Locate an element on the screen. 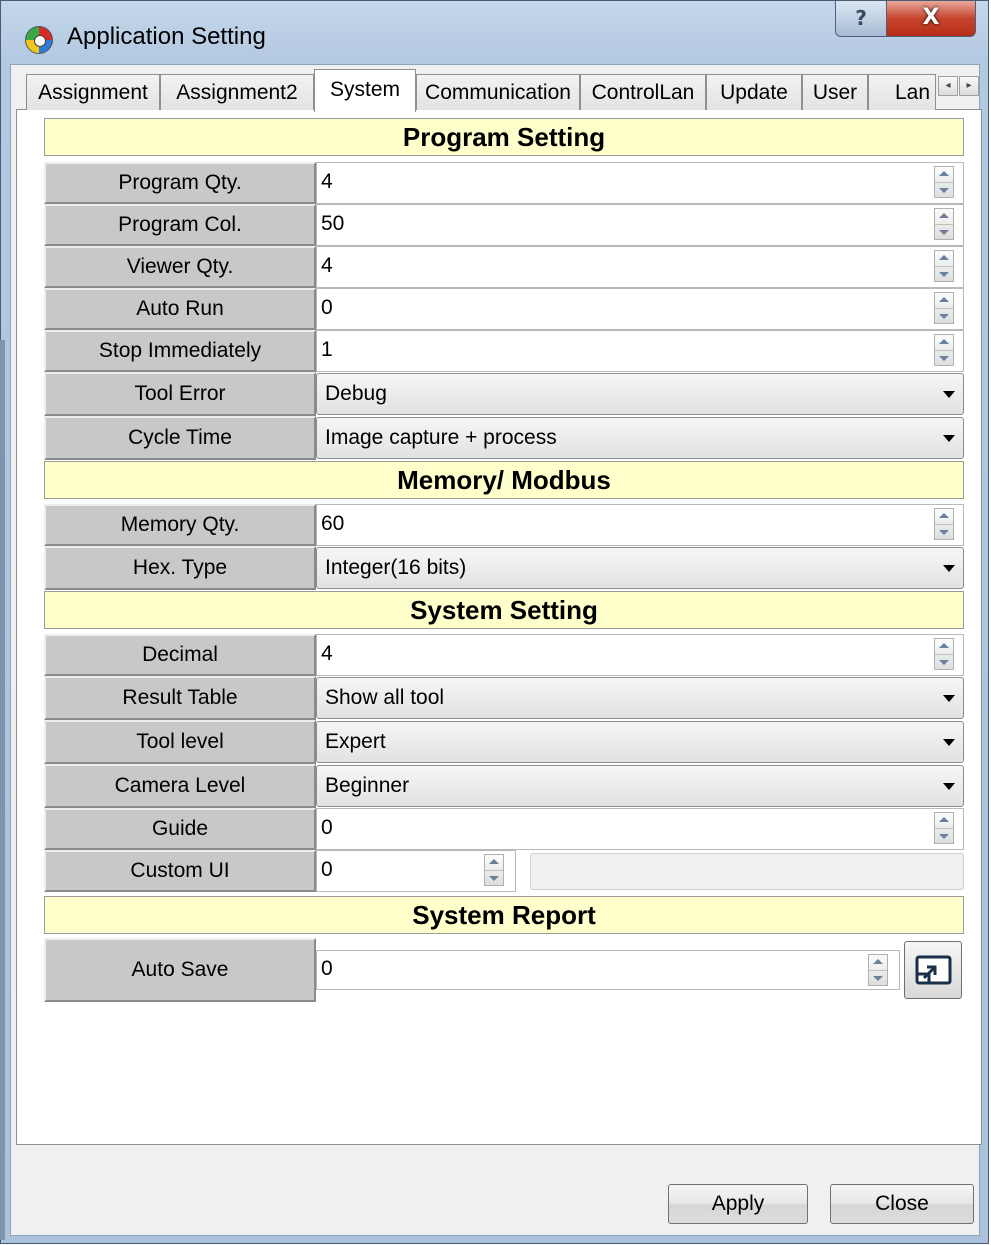 This screenshot has width=991, height=1246. program-qty-label: Program Qty. is located at coordinates (180, 183).